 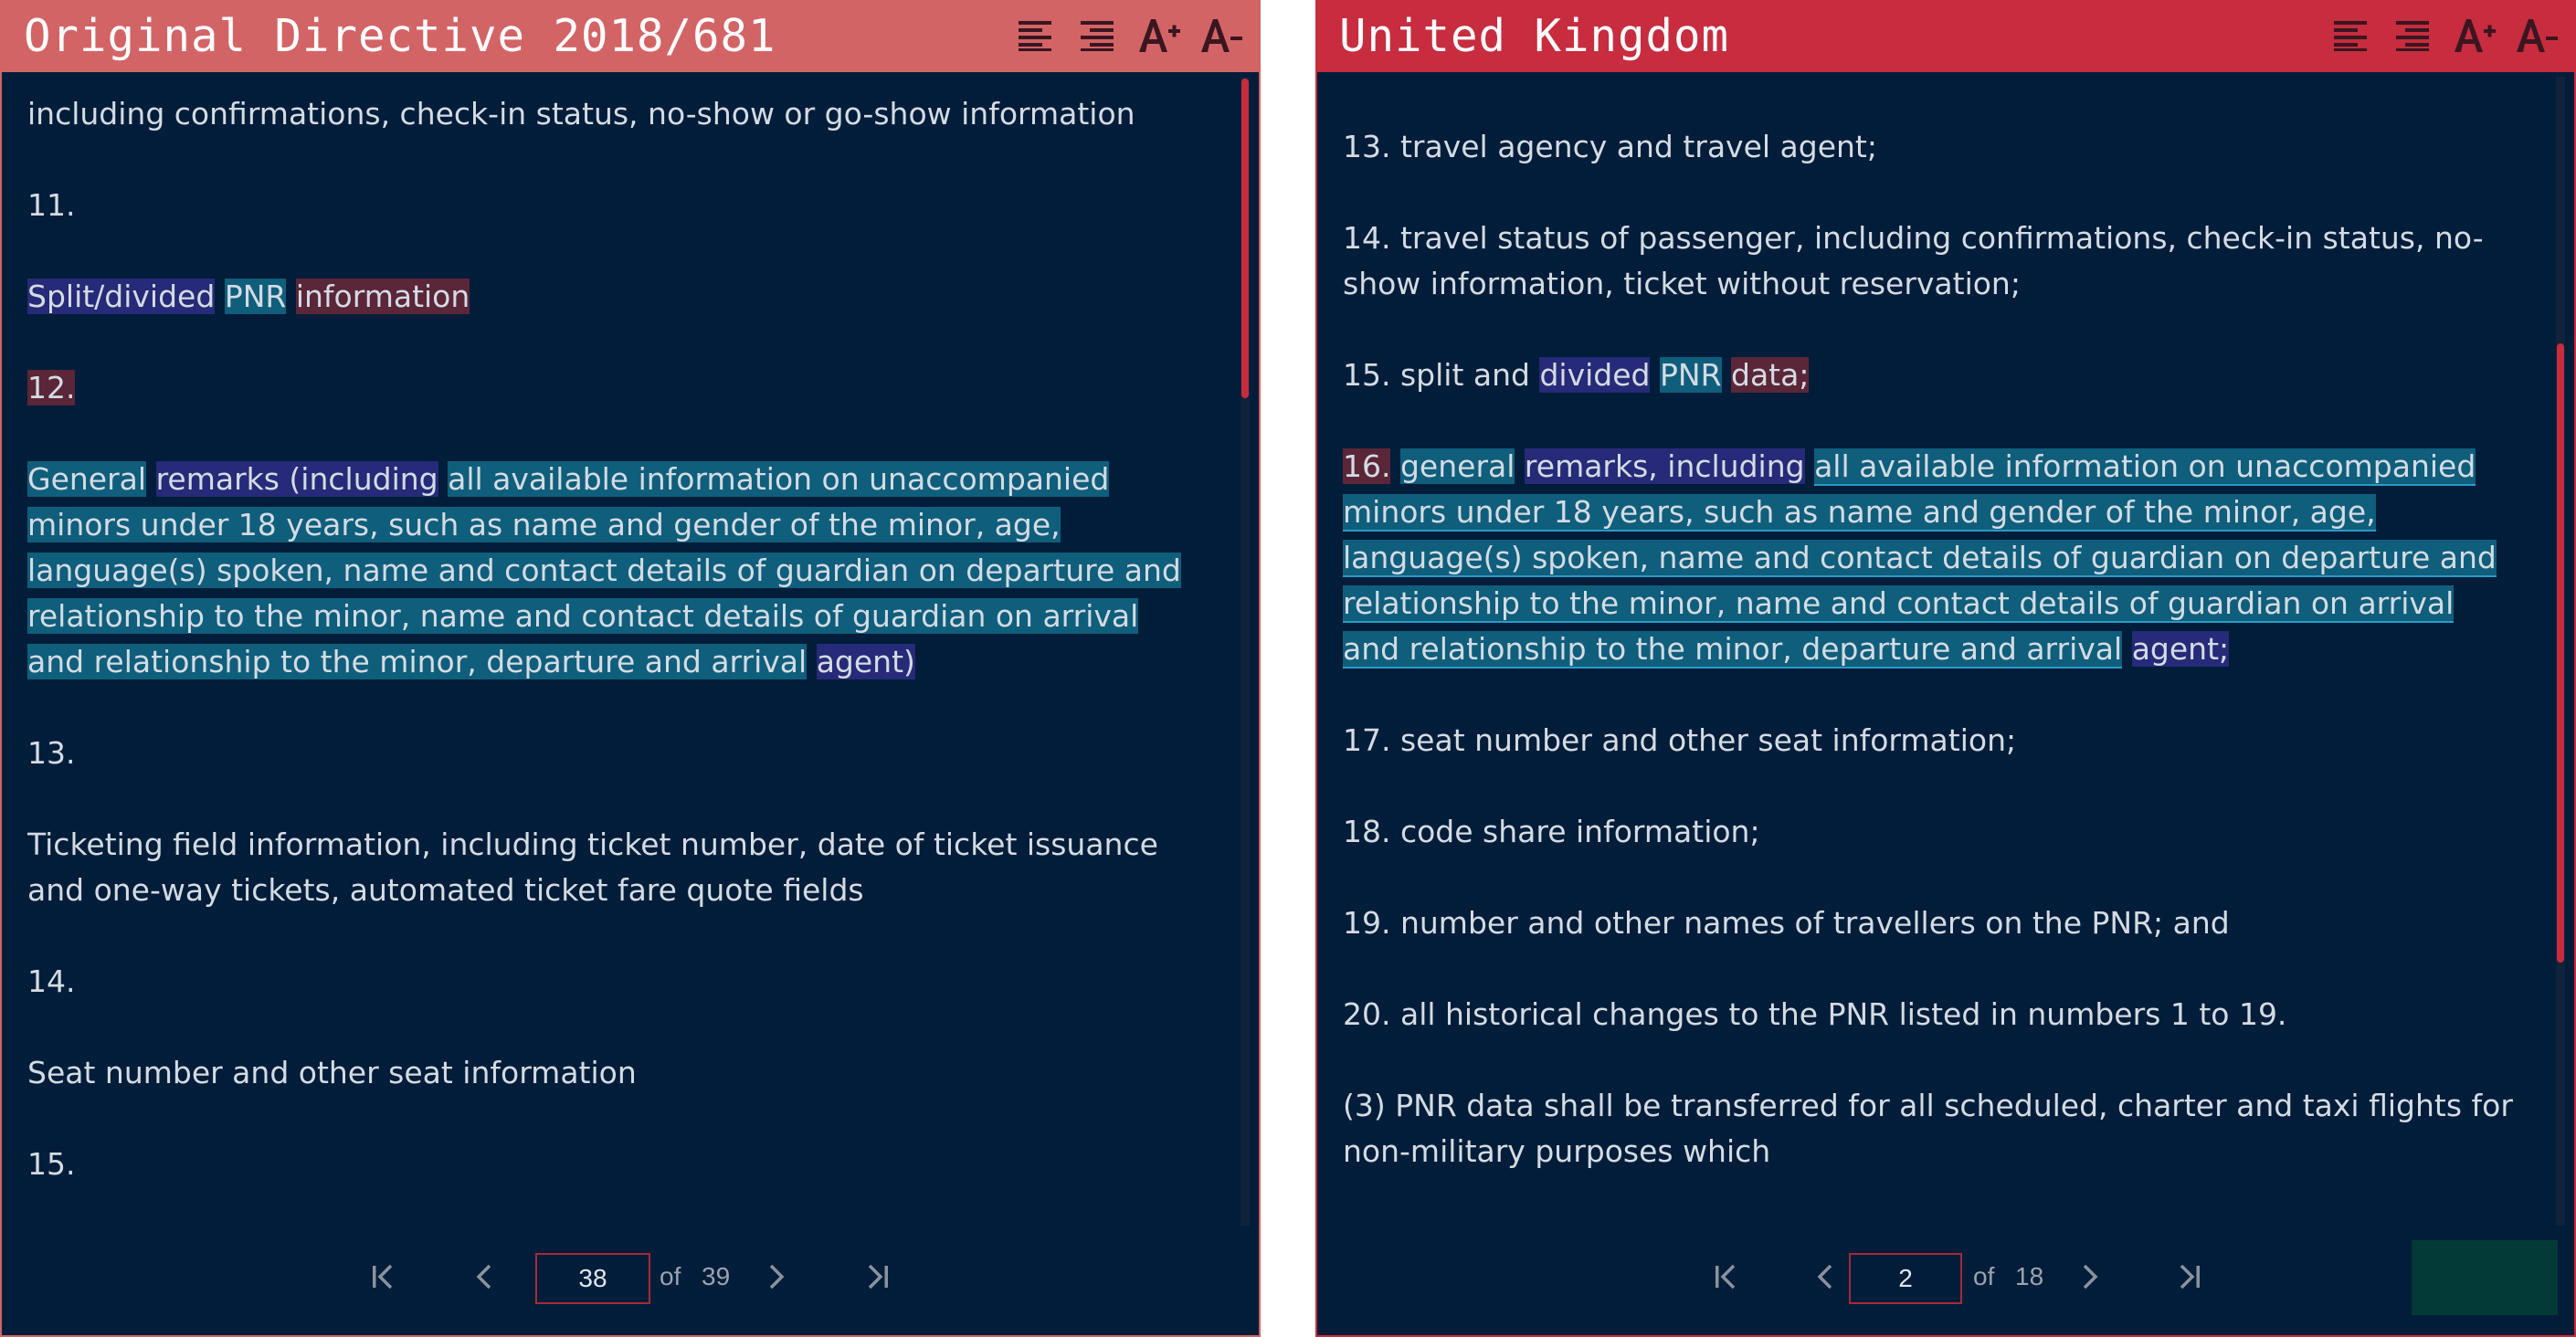 What do you see at coordinates (1931, 376) in the screenshot?
I see `paragraph: 15. split and divided PNR data;` at bounding box center [1931, 376].